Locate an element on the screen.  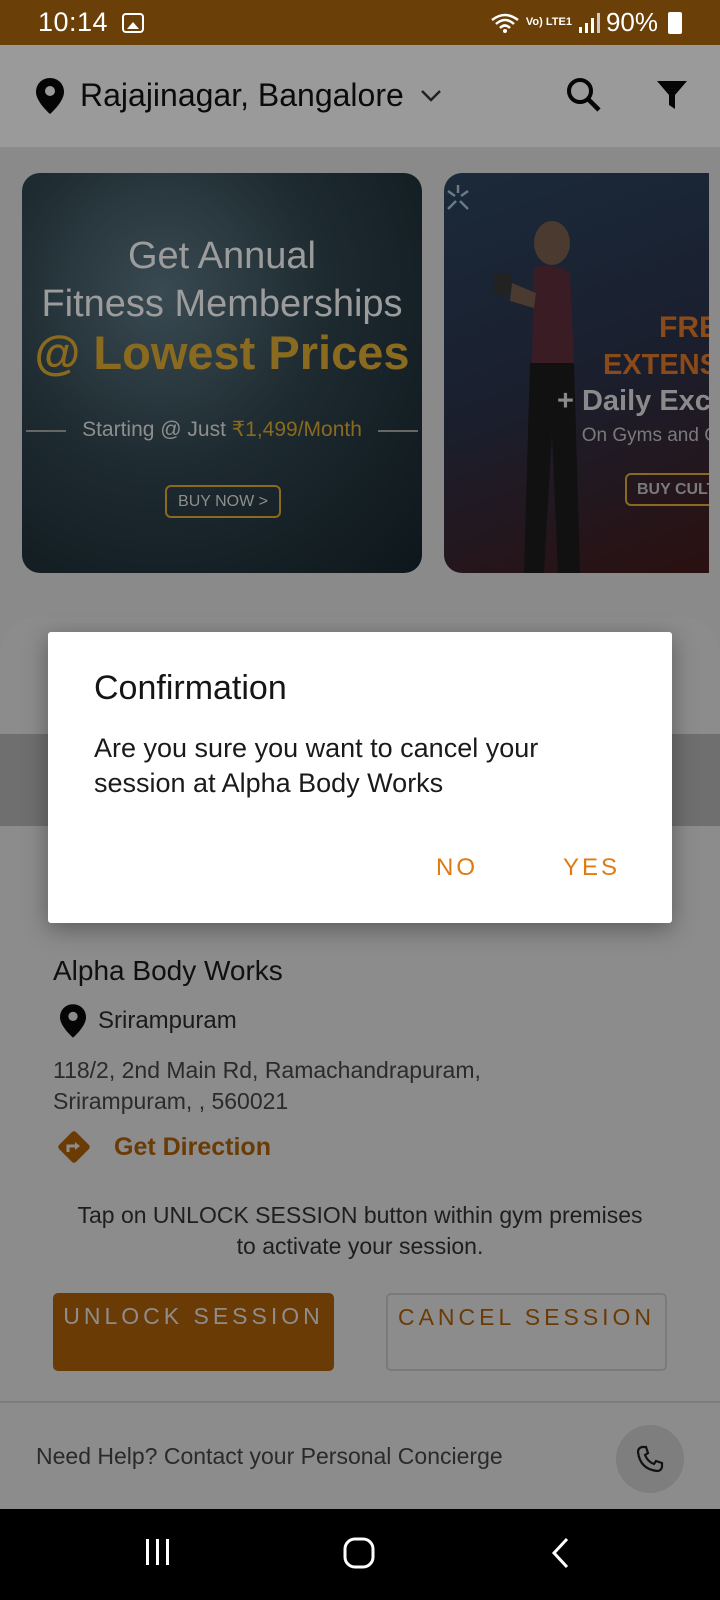
gym-name: Alpha Body Works is located at coordinates (168, 970).